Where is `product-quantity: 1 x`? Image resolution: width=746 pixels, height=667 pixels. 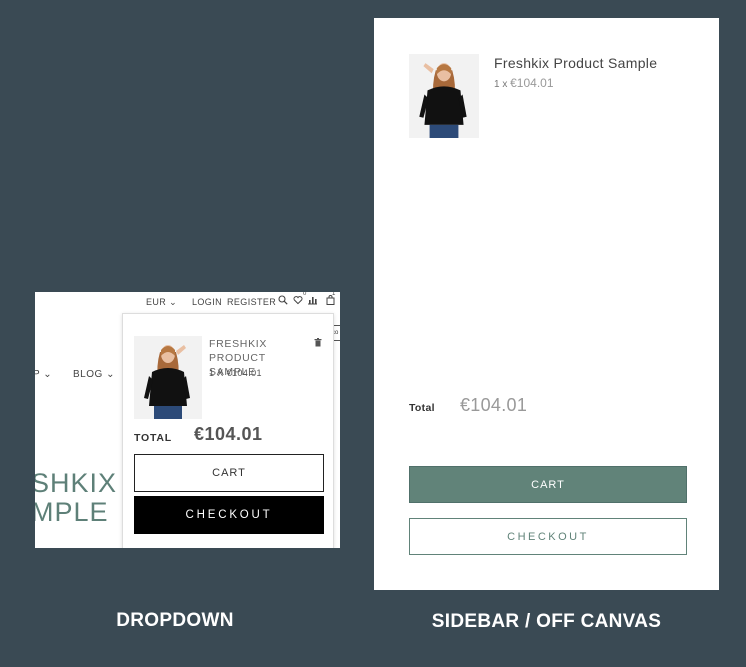 product-quantity: 1 x is located at coordinates (501, 84).